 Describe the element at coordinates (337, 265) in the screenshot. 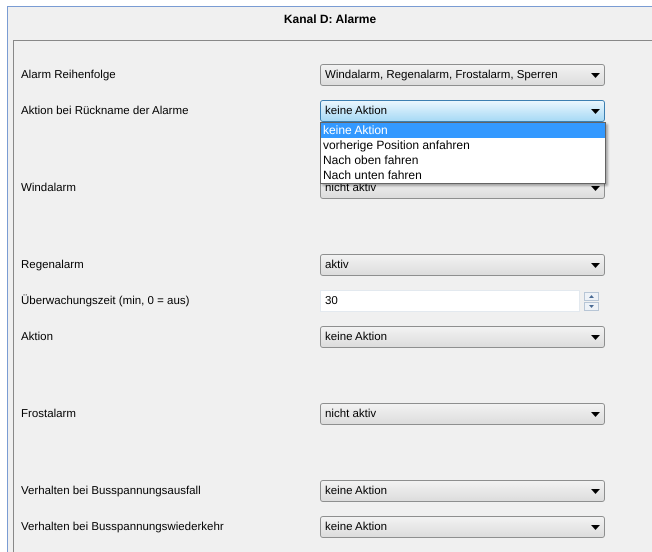

I see `dropdown-value: aktiv` at that location.